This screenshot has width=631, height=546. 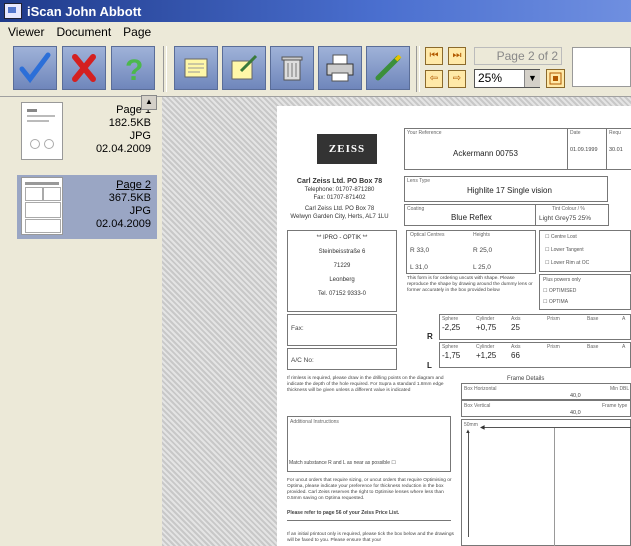 What do you see at coordinates (87, 207) in the screenshot?
I see `thumbnail-page-2: Page 2 367.5KB JPG 02.04.2009` at bounding box center [87, 207].